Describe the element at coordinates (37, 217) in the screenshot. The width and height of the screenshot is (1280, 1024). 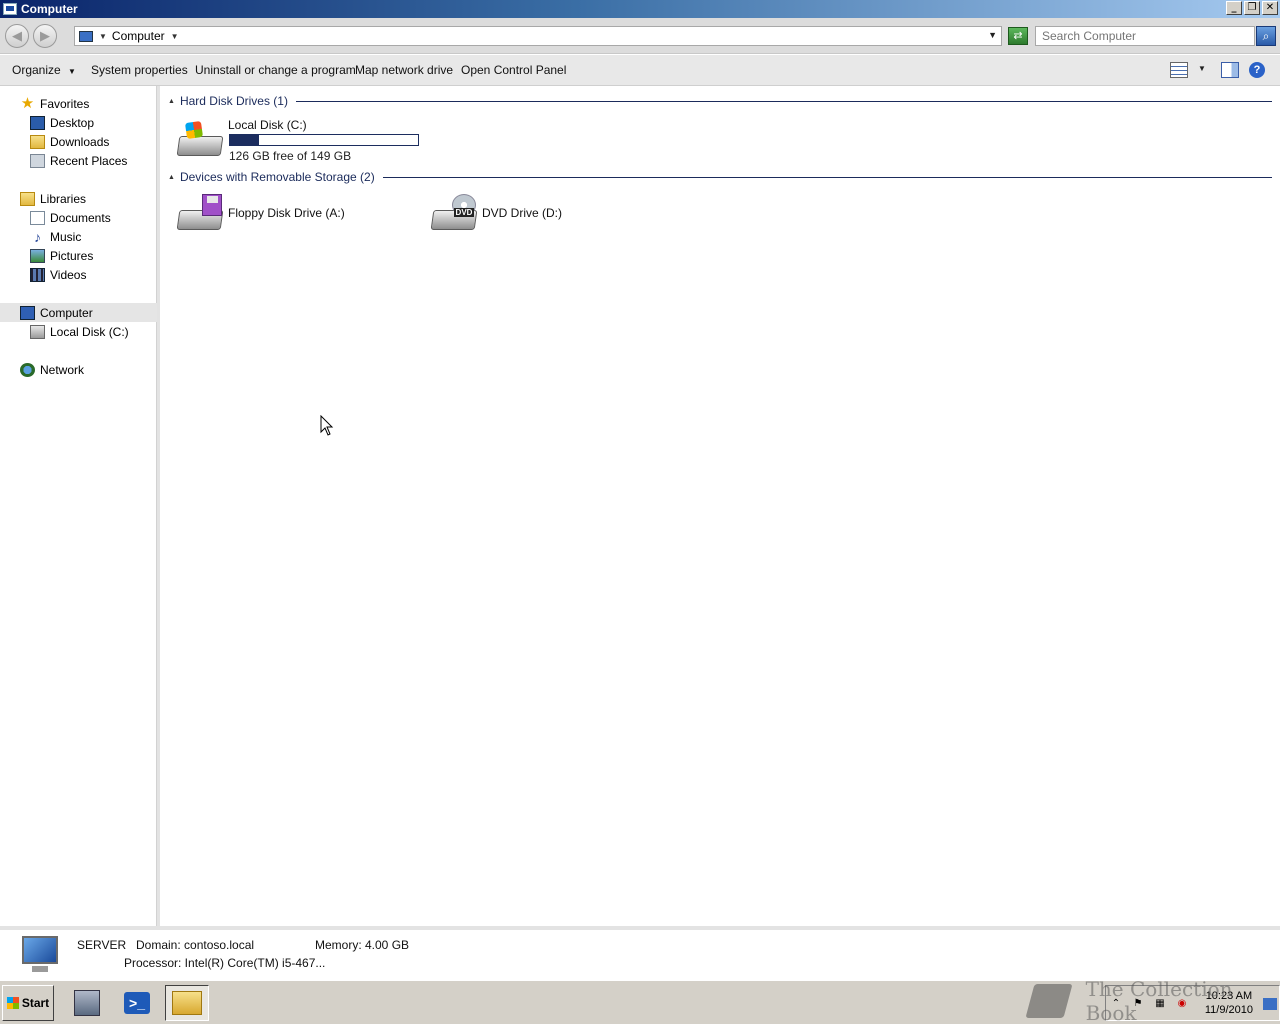
I see `documents-icon` at that location.